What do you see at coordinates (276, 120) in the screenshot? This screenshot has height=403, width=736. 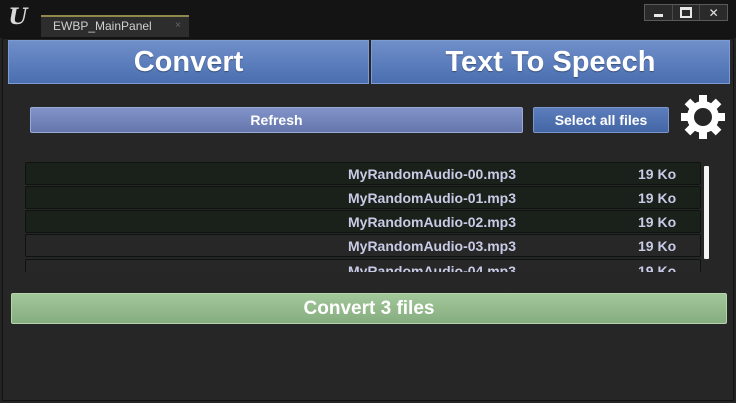 I see `refresh-button: Refresh` at bounding box center [276, 120].